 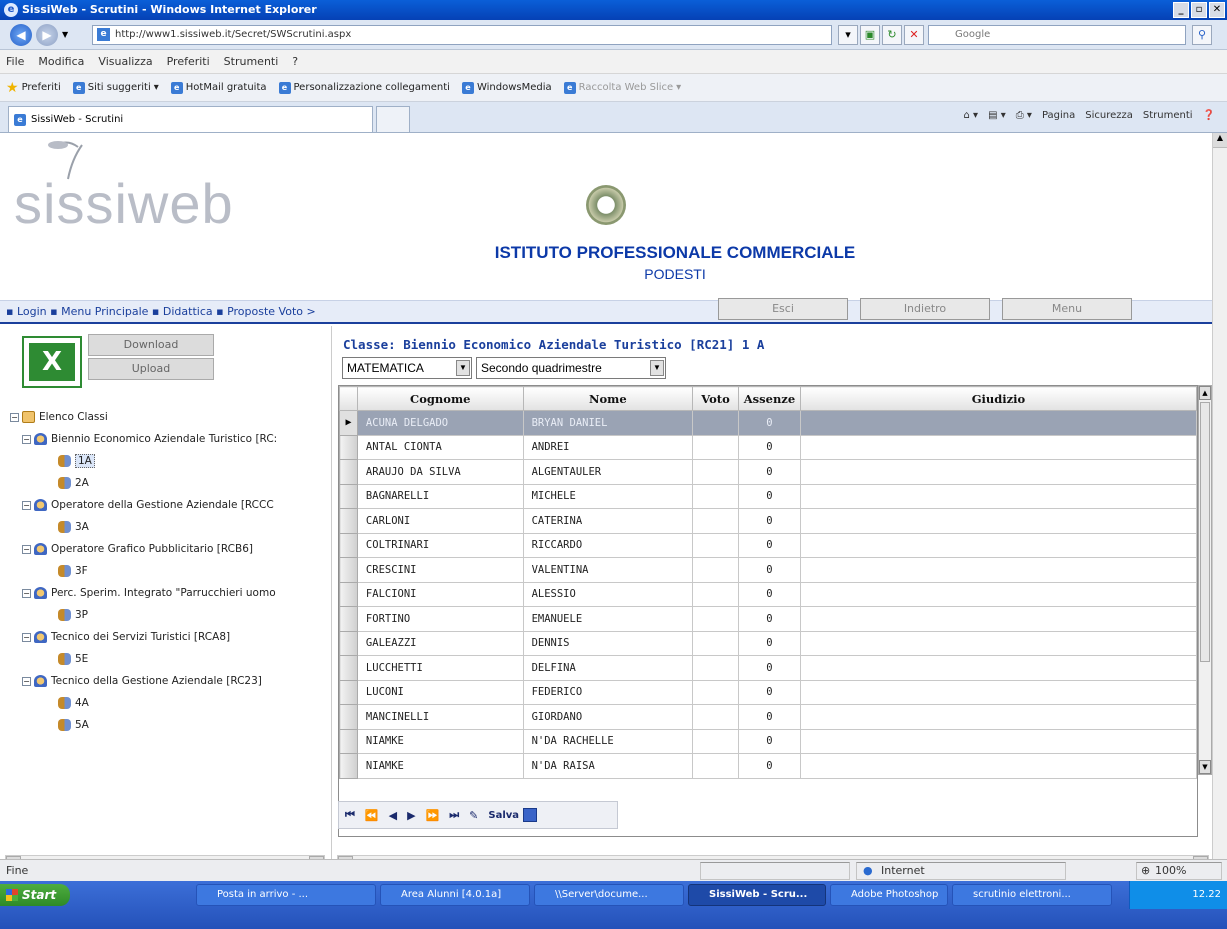 What do you see at coordinates (608, 594) in the screenshot?
I see `cell-nome: ALESSIO` at bounding box center [608, 594].